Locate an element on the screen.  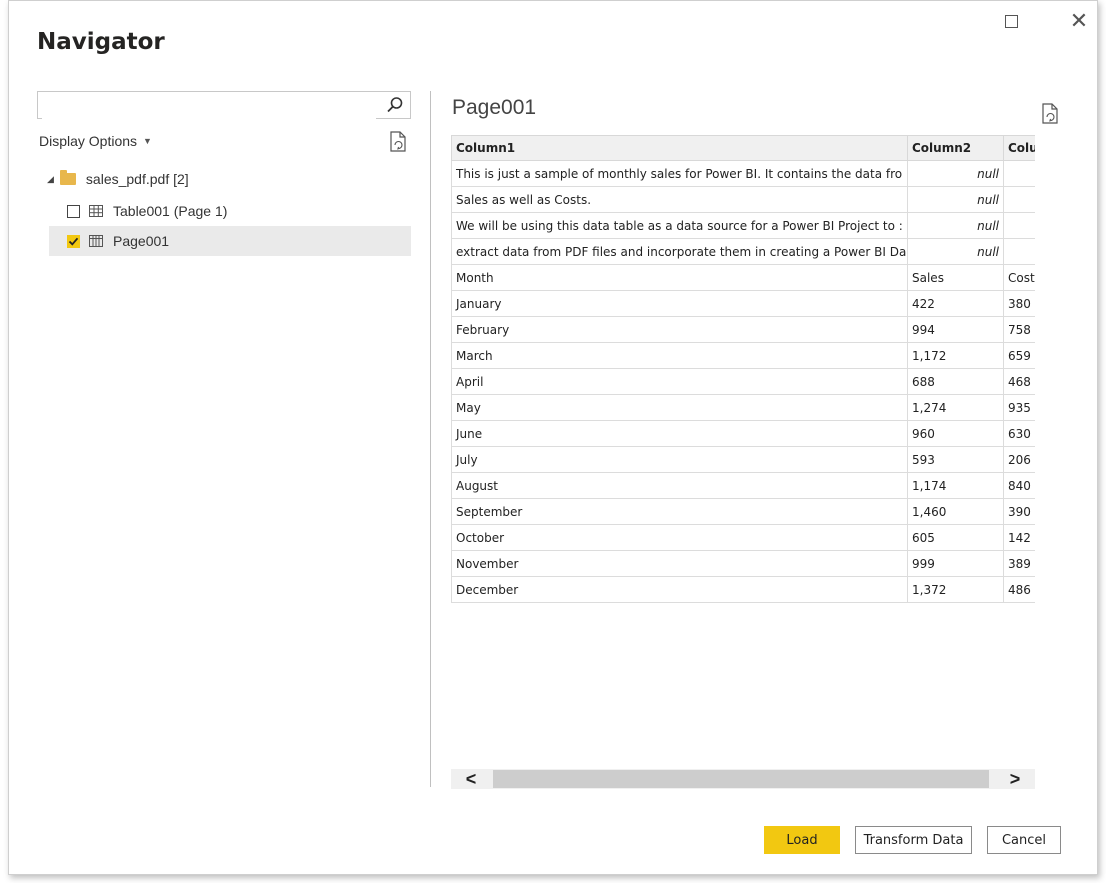
table-cell: May is located at coordinates (679, 407).